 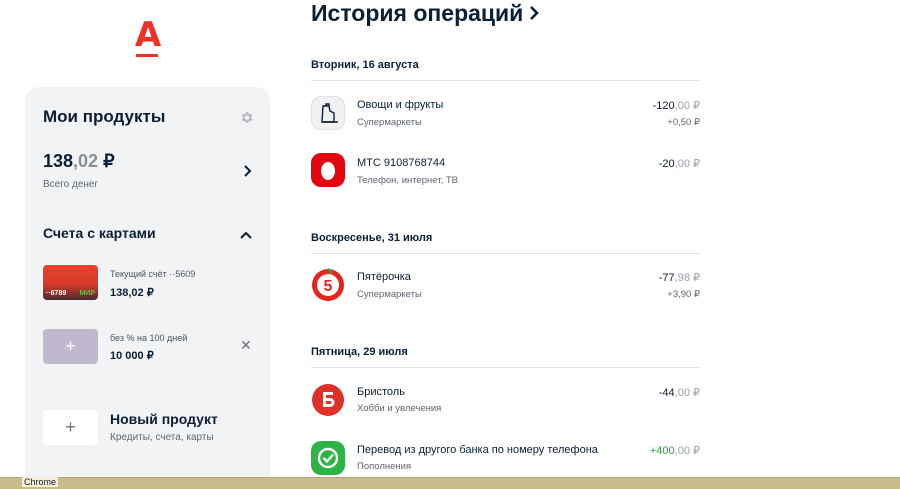 I want to click on amount-kopecks: ,98 ₽, so click(x=687, y=278).